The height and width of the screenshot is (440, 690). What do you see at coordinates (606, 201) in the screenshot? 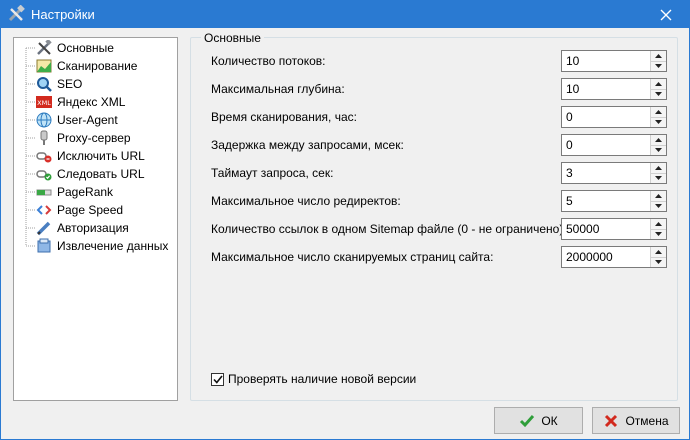
I see `spinbox-value: 5` at bounding box center [606, 201].